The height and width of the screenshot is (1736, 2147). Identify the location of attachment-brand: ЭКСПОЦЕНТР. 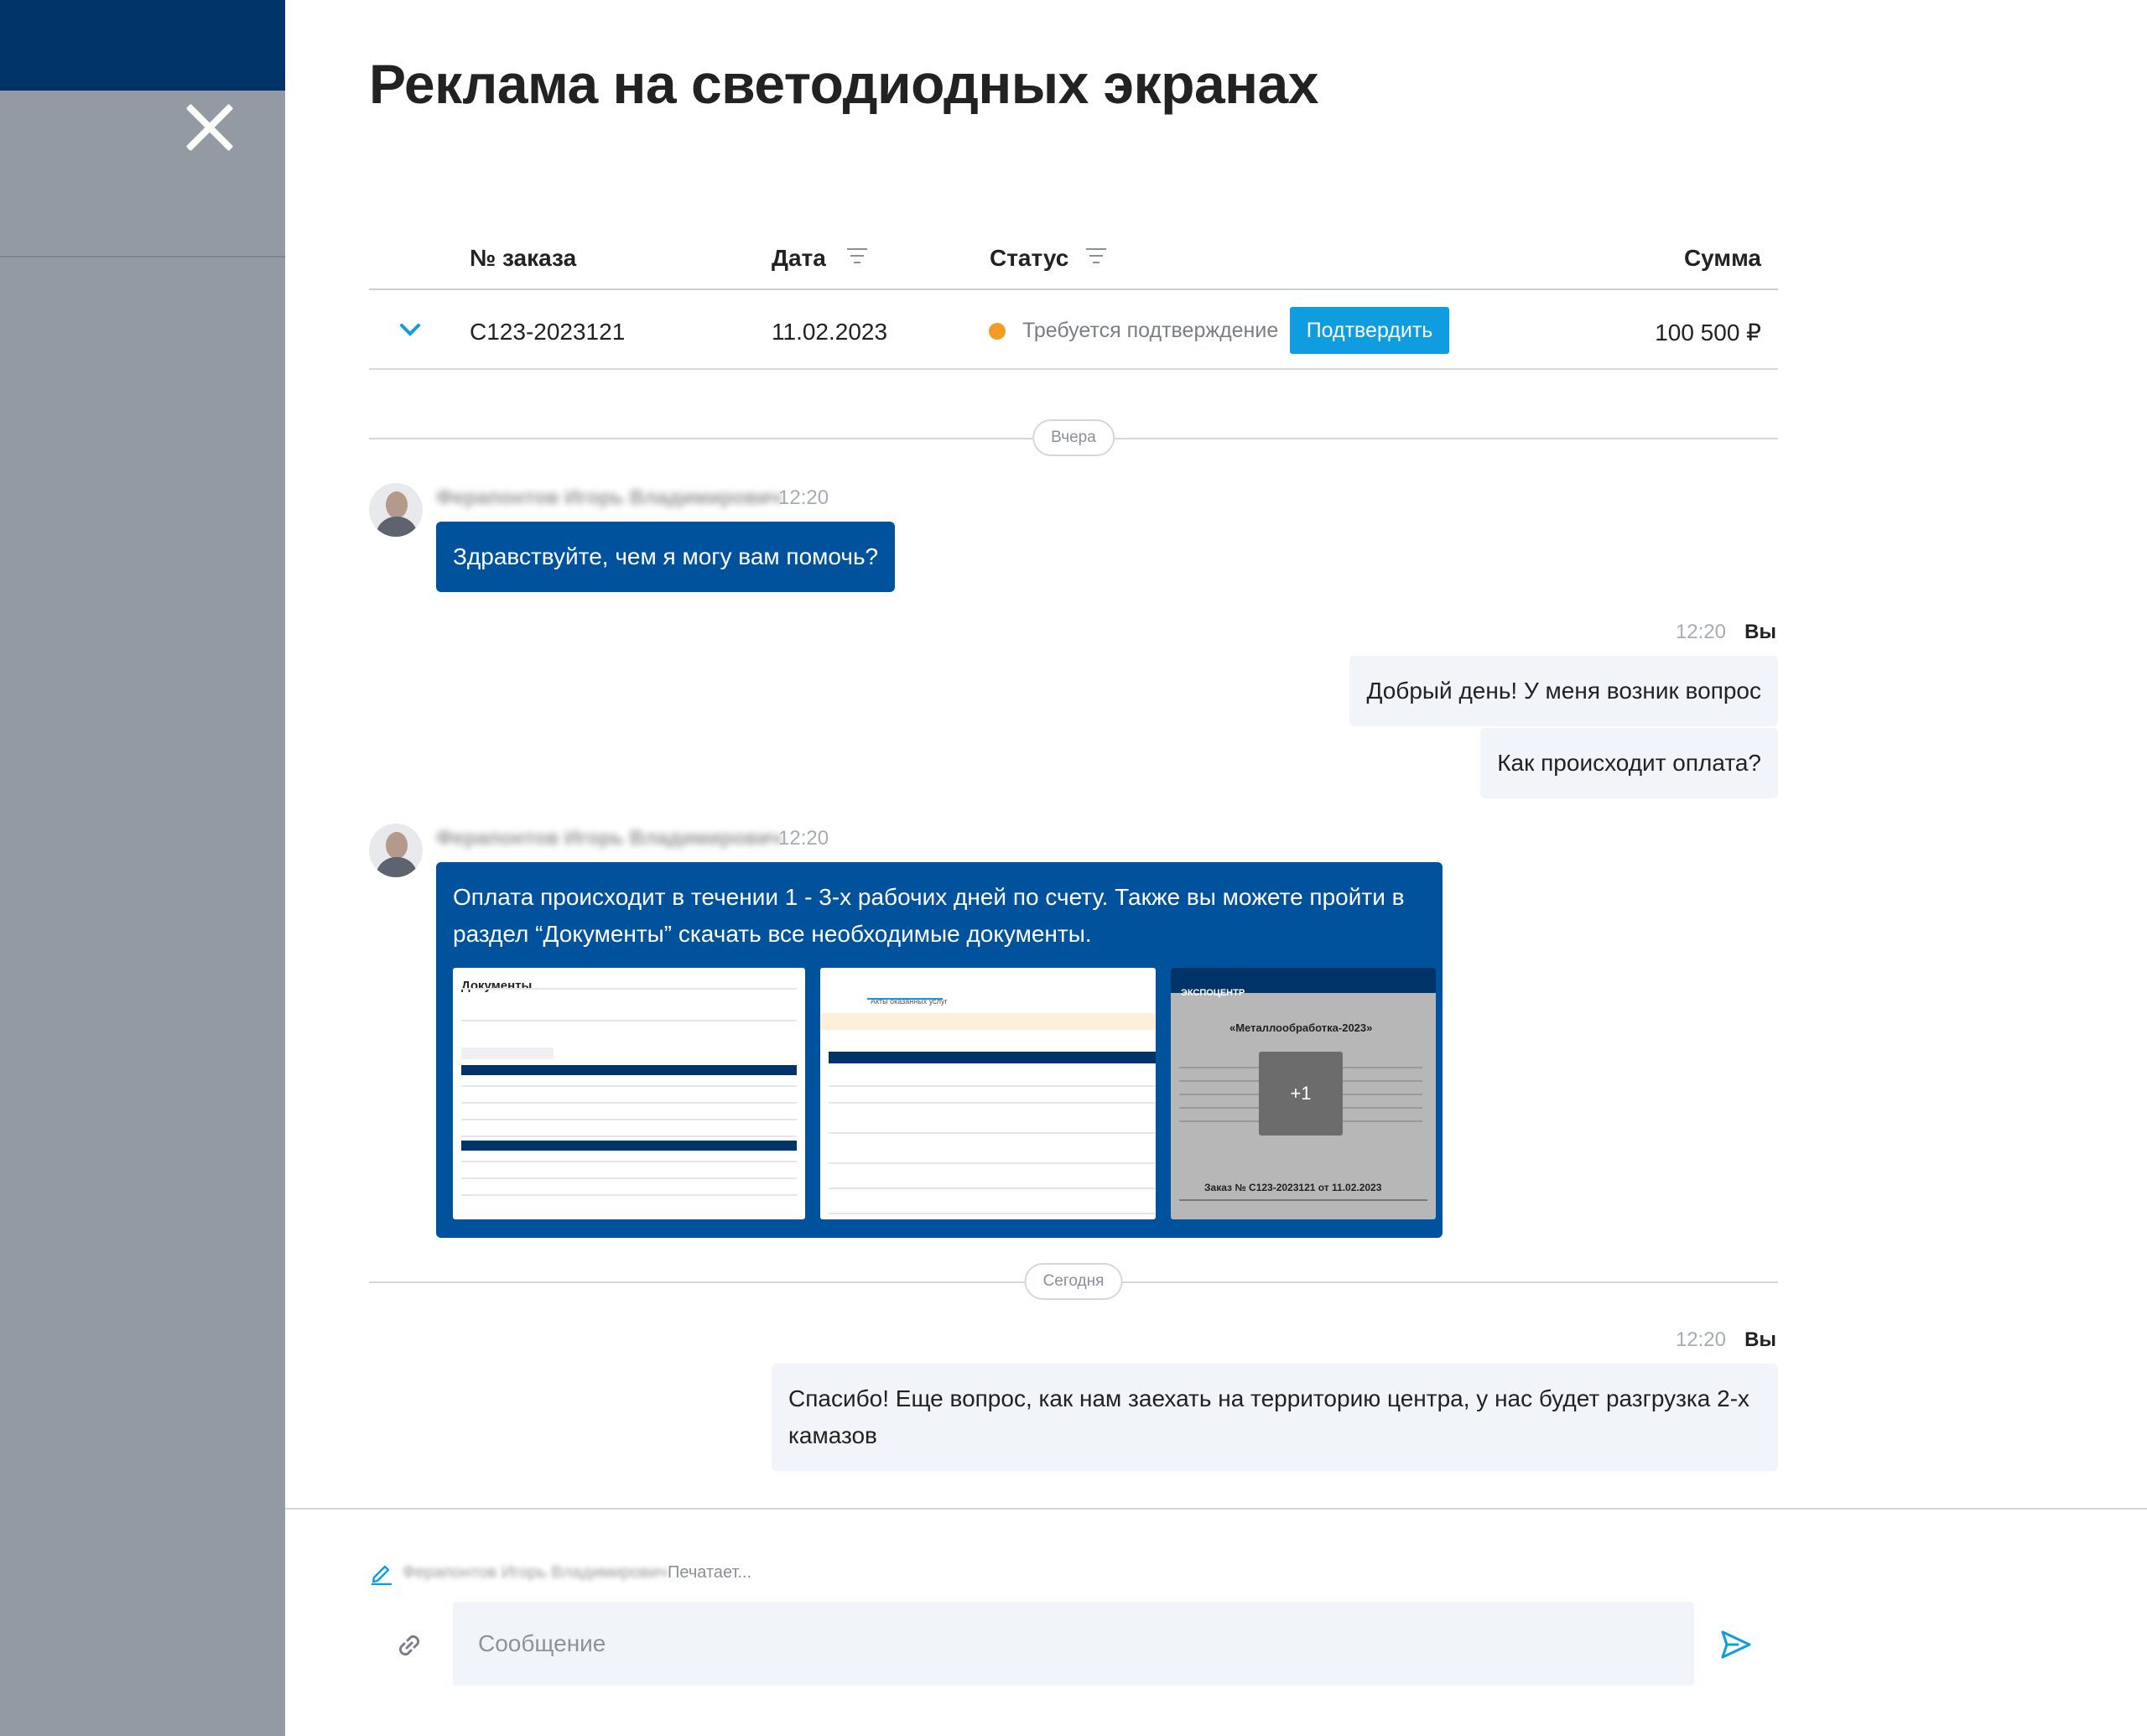
(1213, 993).